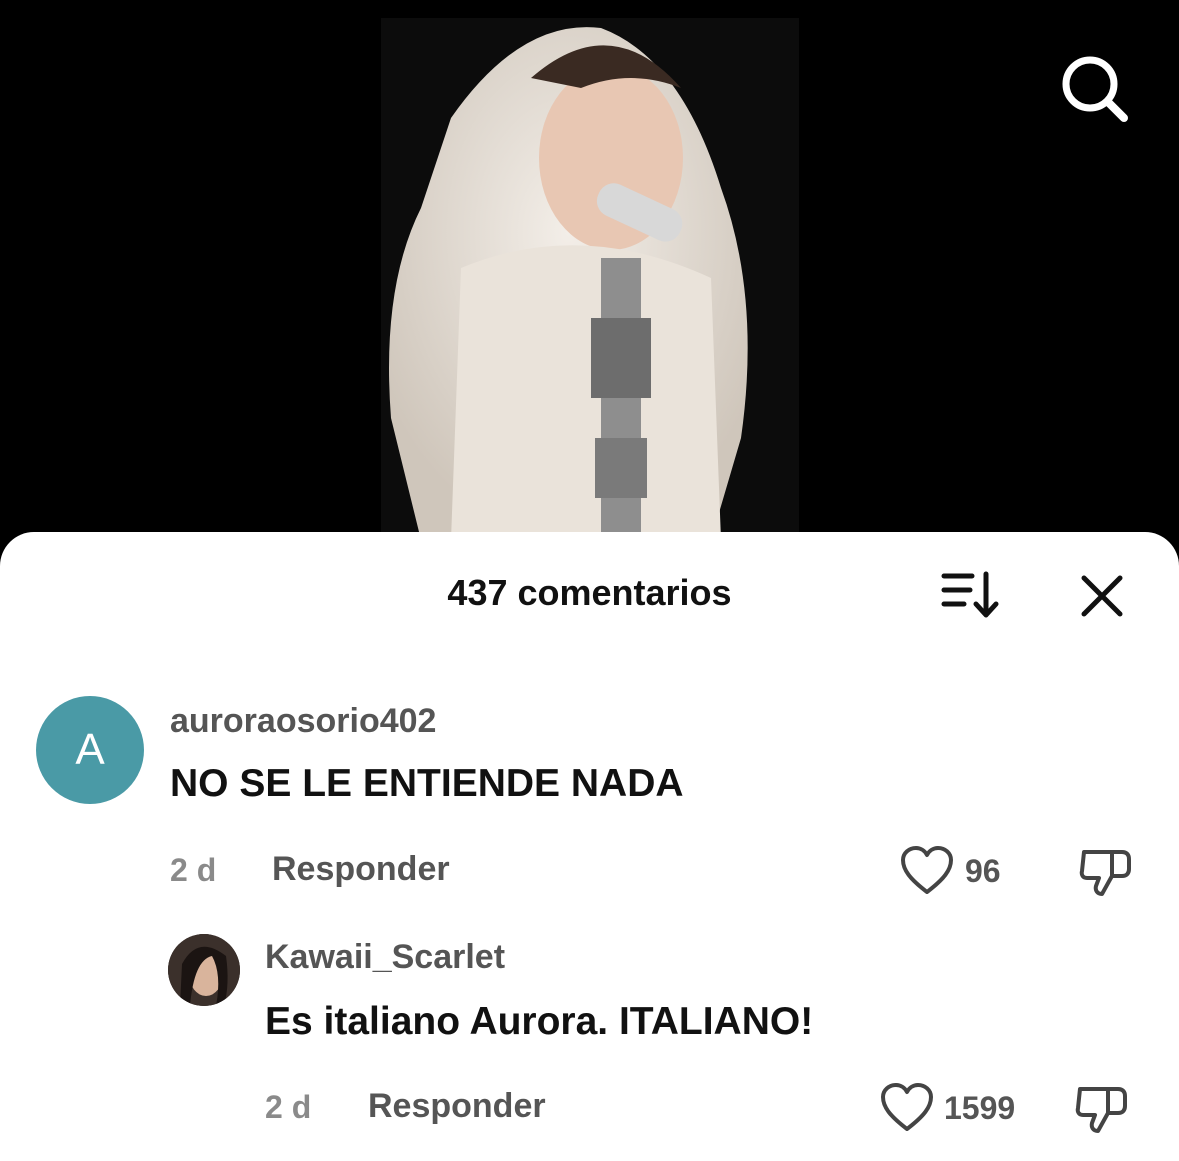 The height and width of the screenshot is (1161, 1179). What do you see at coordinates (204, 970) in the screenshot?
I see `avatar` at bounding box center [204, 970].